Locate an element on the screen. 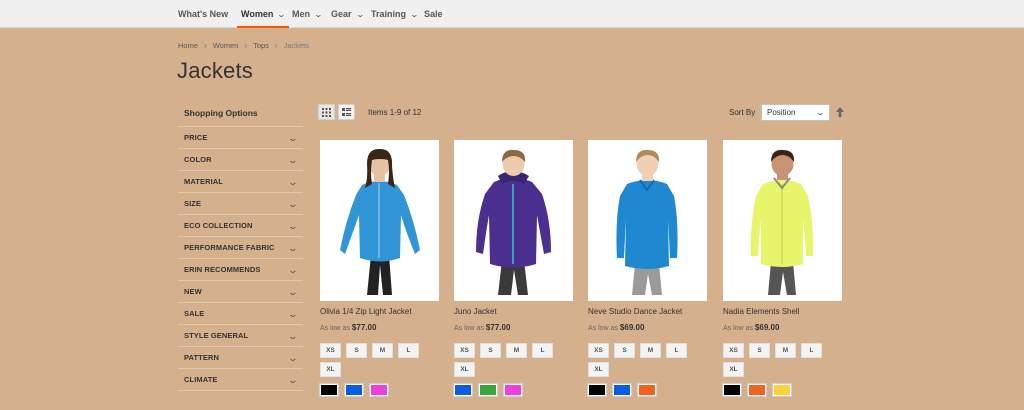  product-name: Nadia Elements Shell is located at coordinates (782, 311).